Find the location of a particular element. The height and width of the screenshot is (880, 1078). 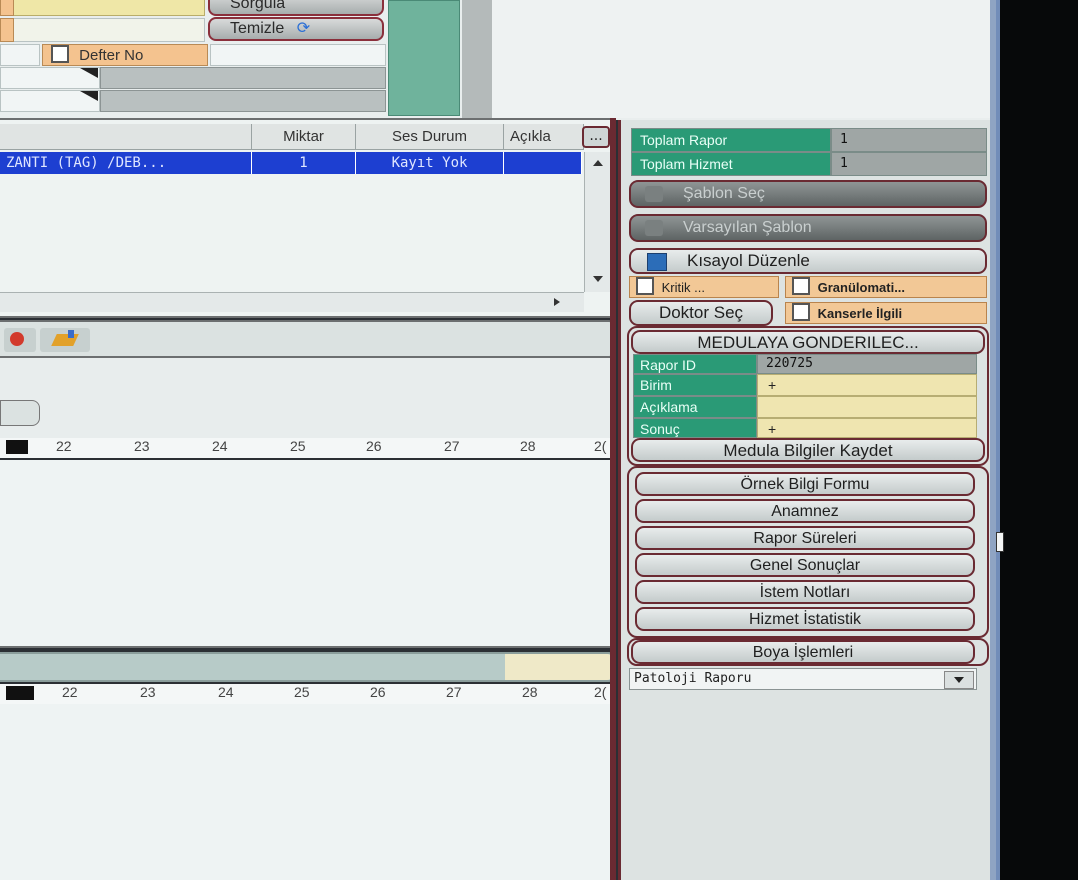

template-icon is located at coordinates (654, 194).